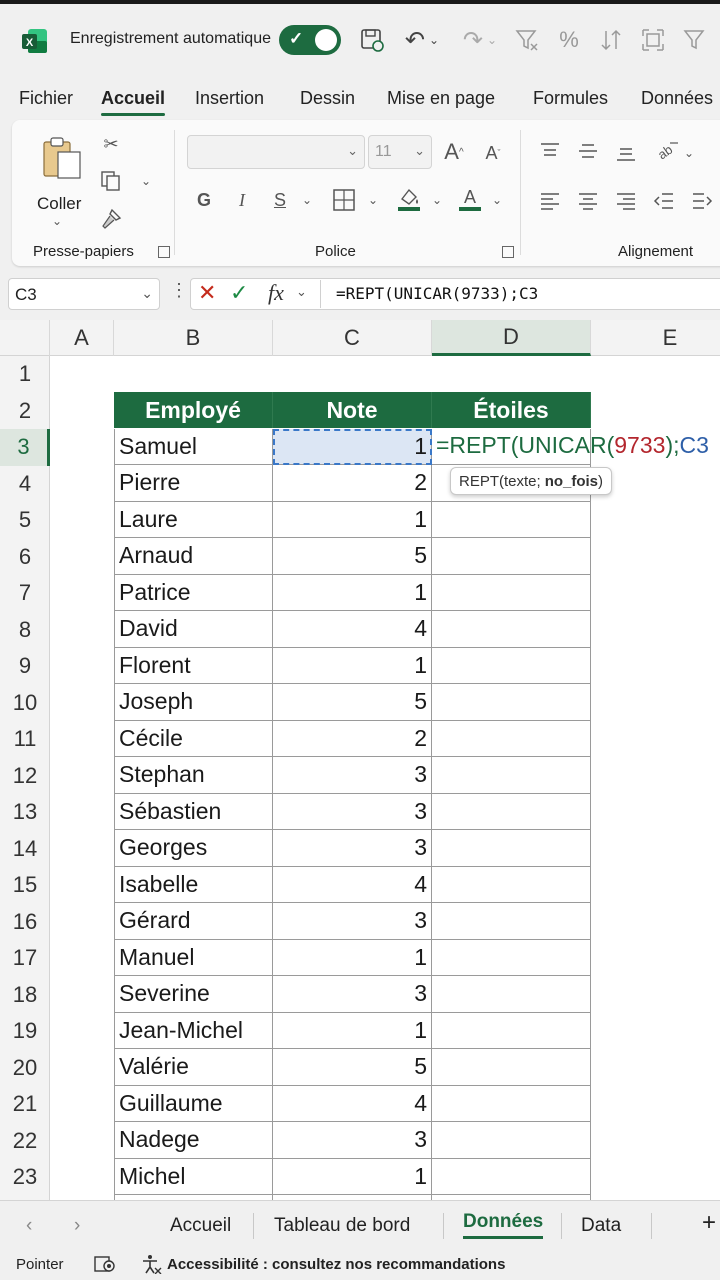 The height and width of the screenshot is (1280, 720). What do you see at coordinates (82, 338) in the screenshot?
I see `column-header-a: A` at bounding box center [82, 338].